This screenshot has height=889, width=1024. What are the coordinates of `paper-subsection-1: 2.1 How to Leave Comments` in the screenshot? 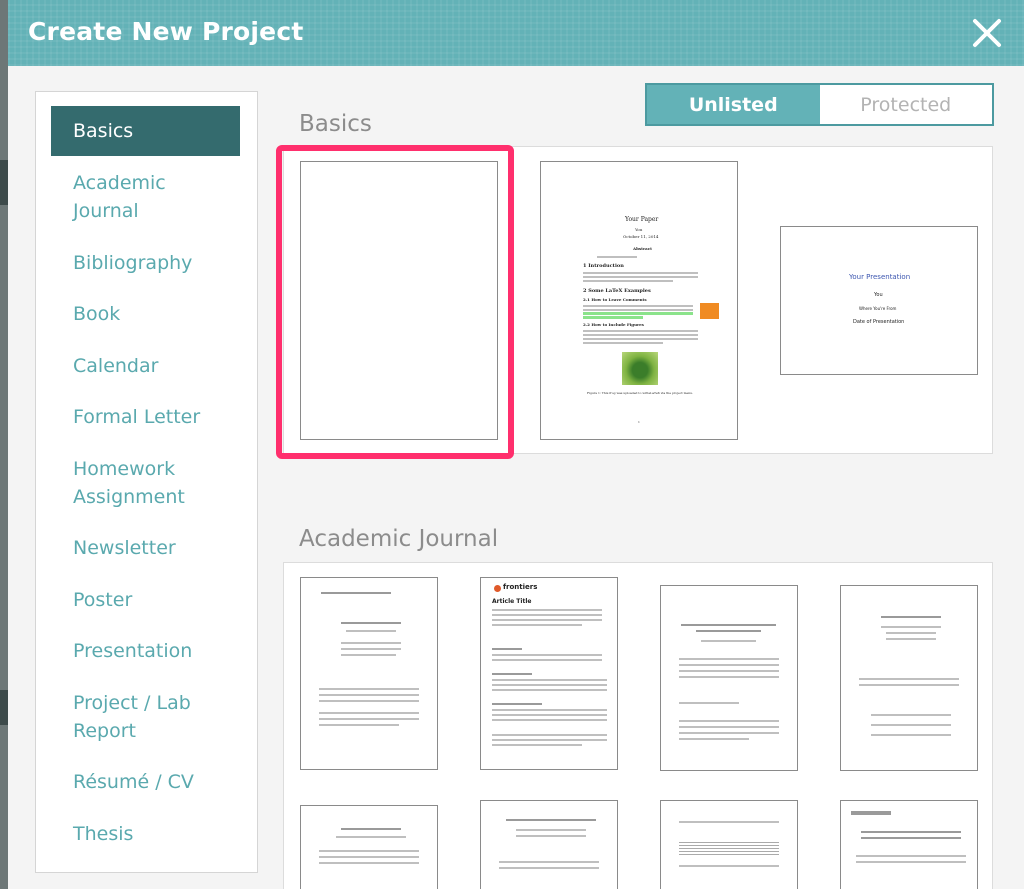 It's located at (615, 299).